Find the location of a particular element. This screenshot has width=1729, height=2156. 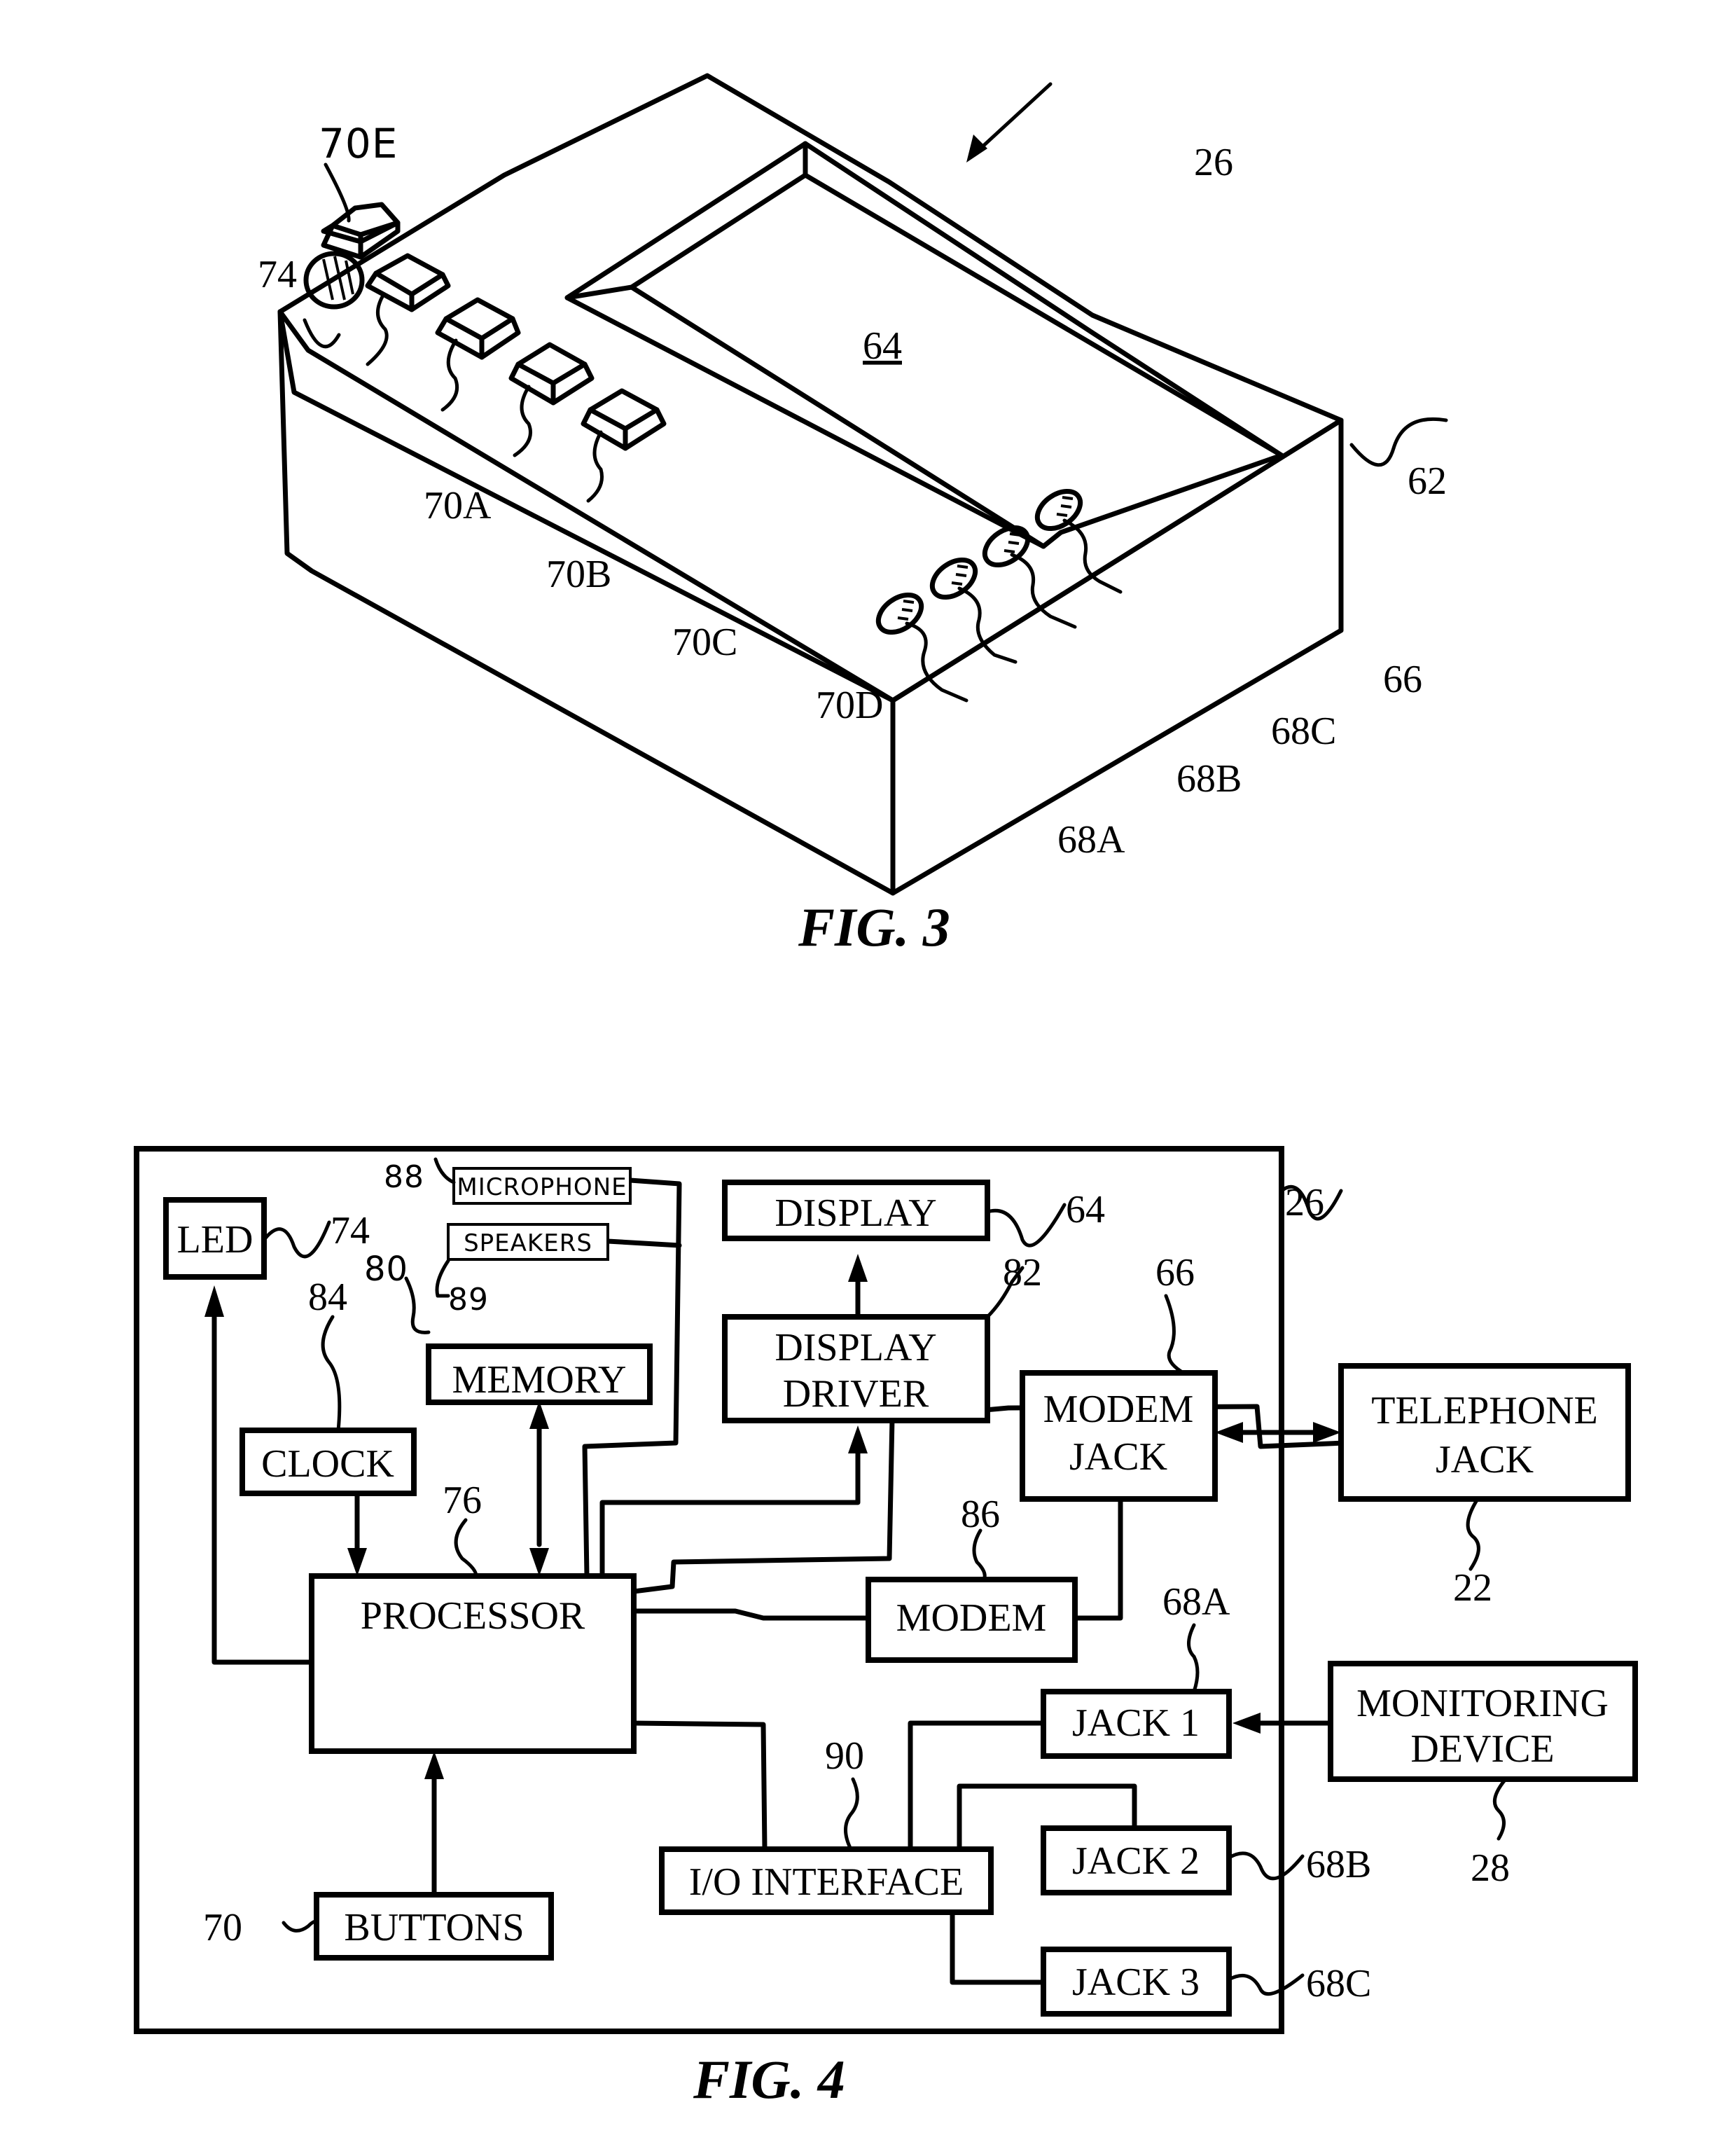

block-jack3: JACK 3 is located at coordinates (1137, 1982).